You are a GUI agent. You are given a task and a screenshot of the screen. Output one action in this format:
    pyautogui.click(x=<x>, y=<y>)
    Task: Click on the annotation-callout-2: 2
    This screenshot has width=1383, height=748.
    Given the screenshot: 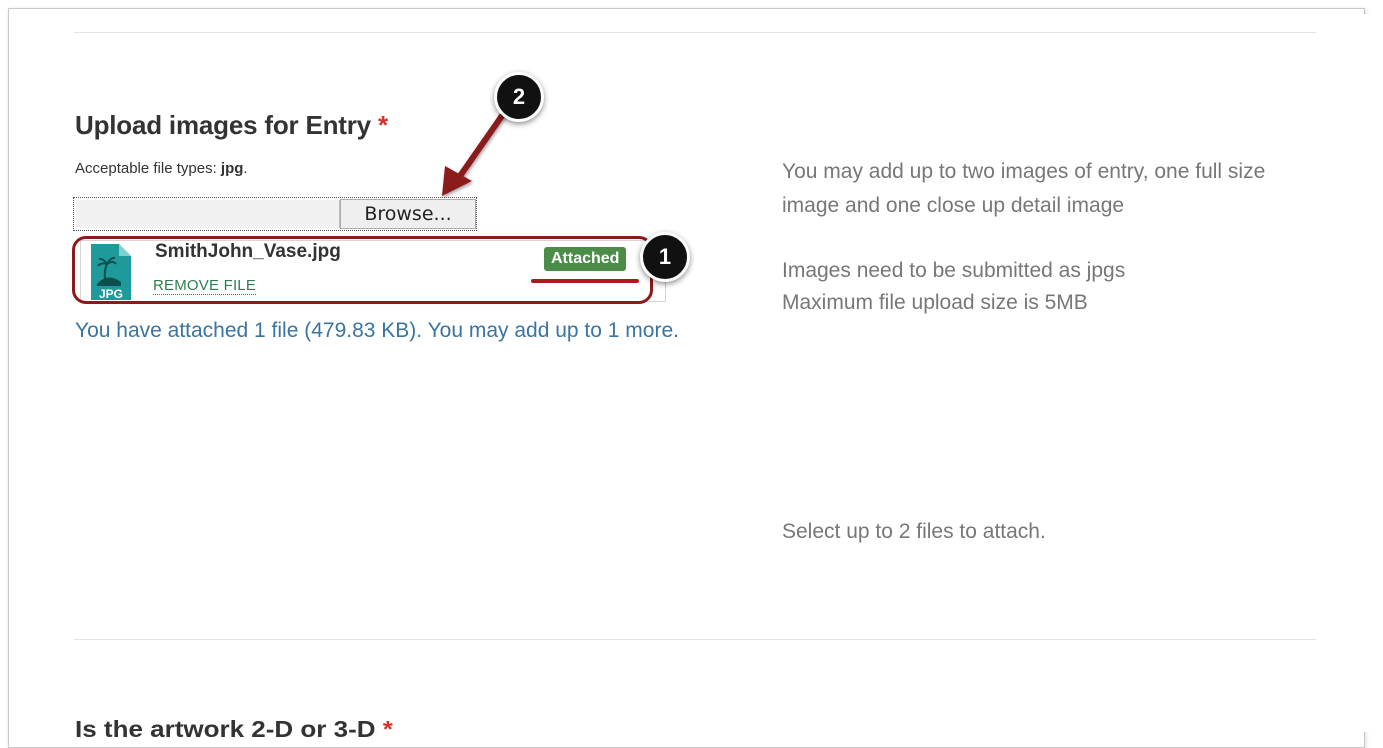 What is the action you would take?
    pyautogui.click(x=519, y=97)
    